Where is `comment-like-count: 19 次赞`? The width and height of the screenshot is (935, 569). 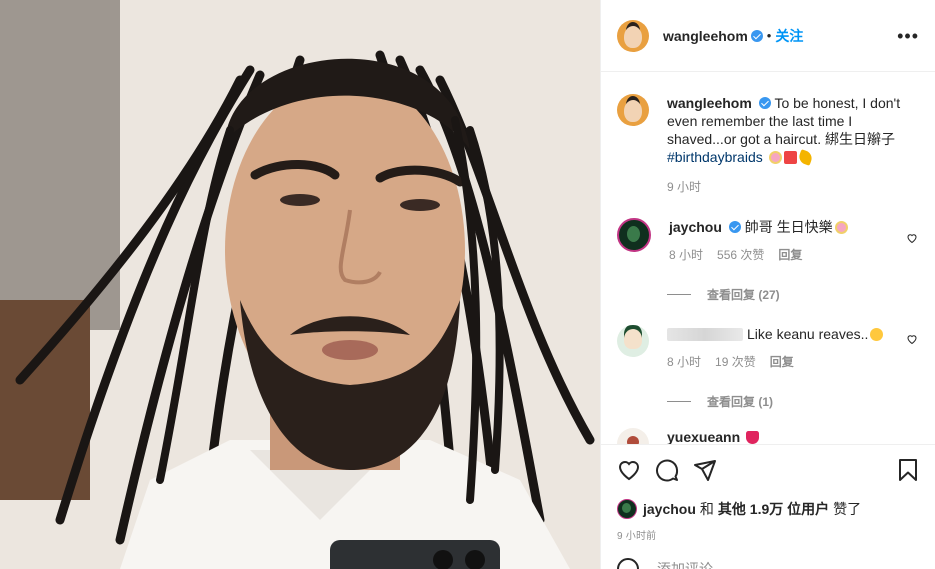
comment-like-count: 19 次赞 is located at coordinates (735, 362).